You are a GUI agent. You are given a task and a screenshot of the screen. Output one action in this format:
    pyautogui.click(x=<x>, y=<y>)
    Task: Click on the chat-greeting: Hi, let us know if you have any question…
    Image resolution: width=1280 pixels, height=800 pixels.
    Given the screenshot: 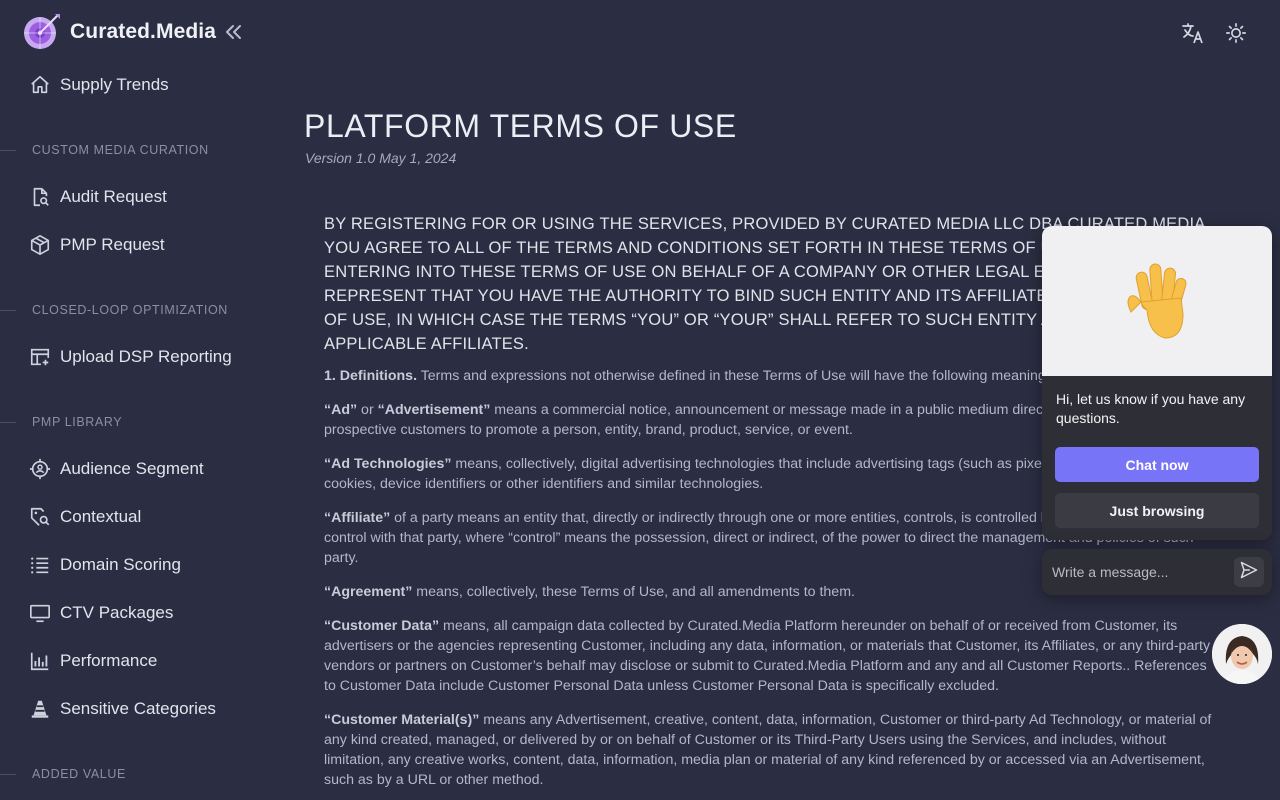 What is the action you would take?
    pyautogui.click(x=1151, y=408)
    